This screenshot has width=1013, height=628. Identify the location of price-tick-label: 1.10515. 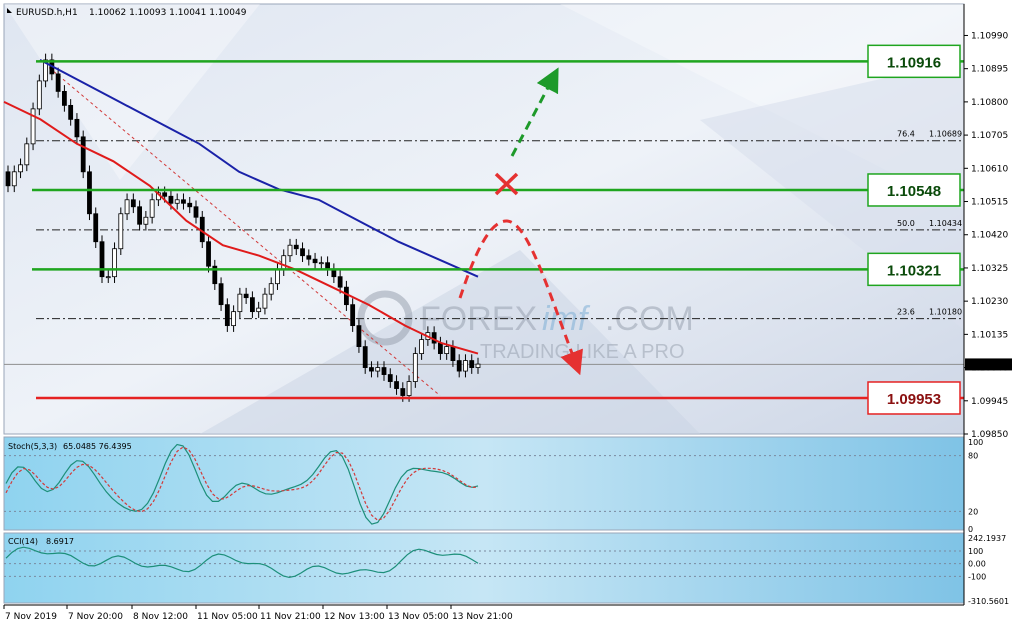
(989, 203).